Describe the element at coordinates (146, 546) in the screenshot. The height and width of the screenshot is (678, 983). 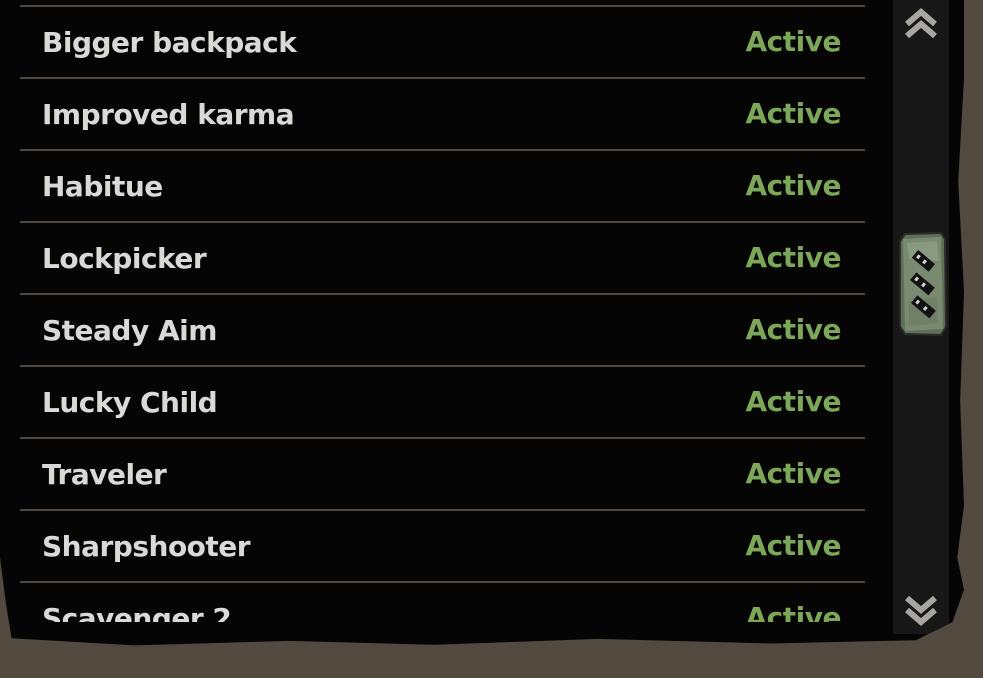
I see `perk-name: Sharpshooter` at that location.